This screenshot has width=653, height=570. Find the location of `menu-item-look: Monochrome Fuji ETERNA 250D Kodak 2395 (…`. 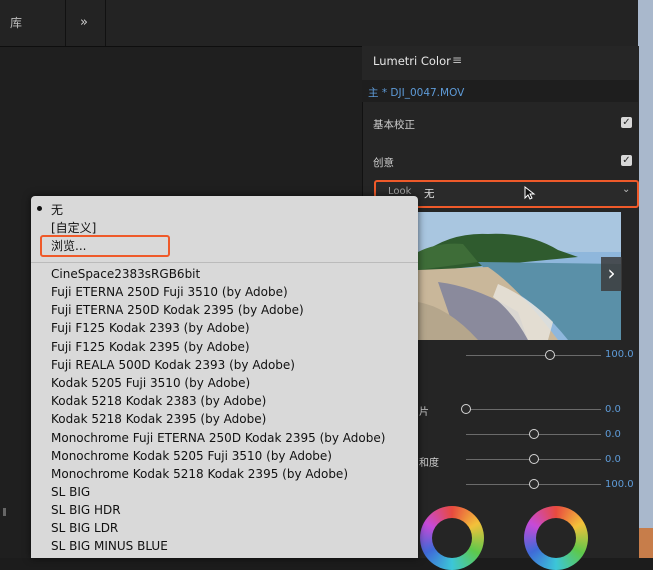

menu-item-look: Monochrome Fuji ETERNA 250D Kodak 2395 (… is located at coordinates (218, 438).